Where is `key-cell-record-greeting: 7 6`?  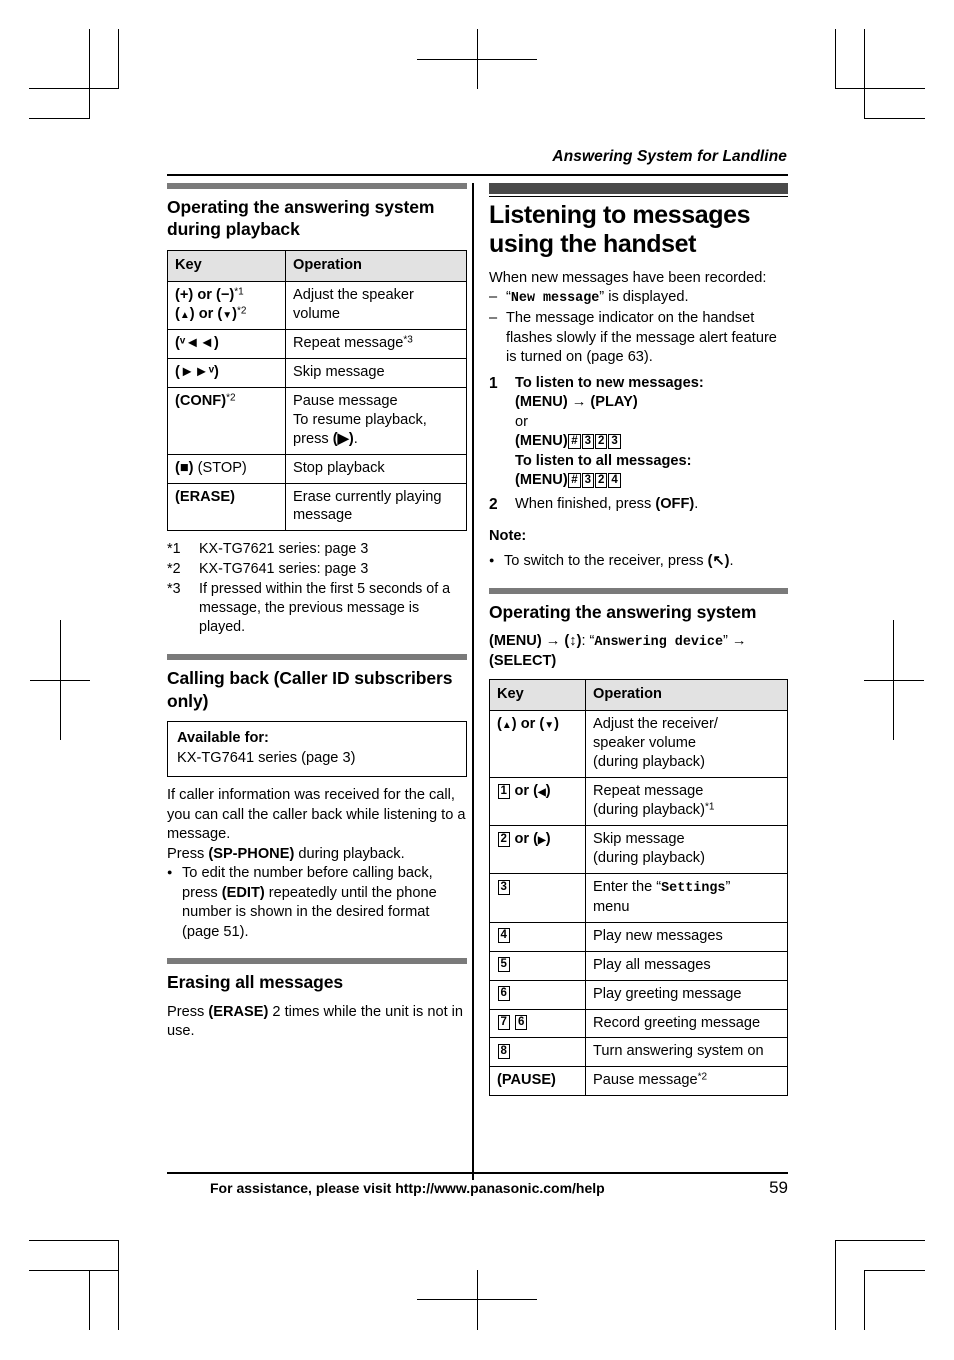
key-cell-record-greeting: 7 6 is located at coordinates (537, 1023).